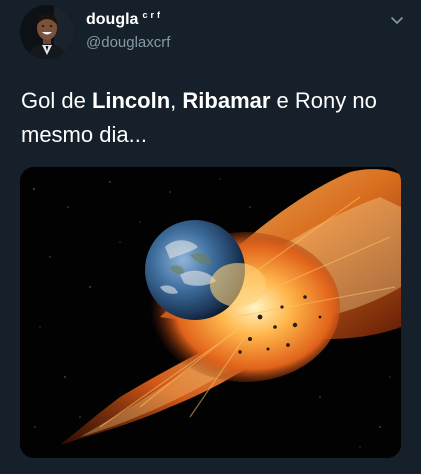 The image size is (421, 474). What do you see at coordinates (56, 100) in the screenshot?
I see `tweet-text-part: Gol de` at bounding box center [56, 100].